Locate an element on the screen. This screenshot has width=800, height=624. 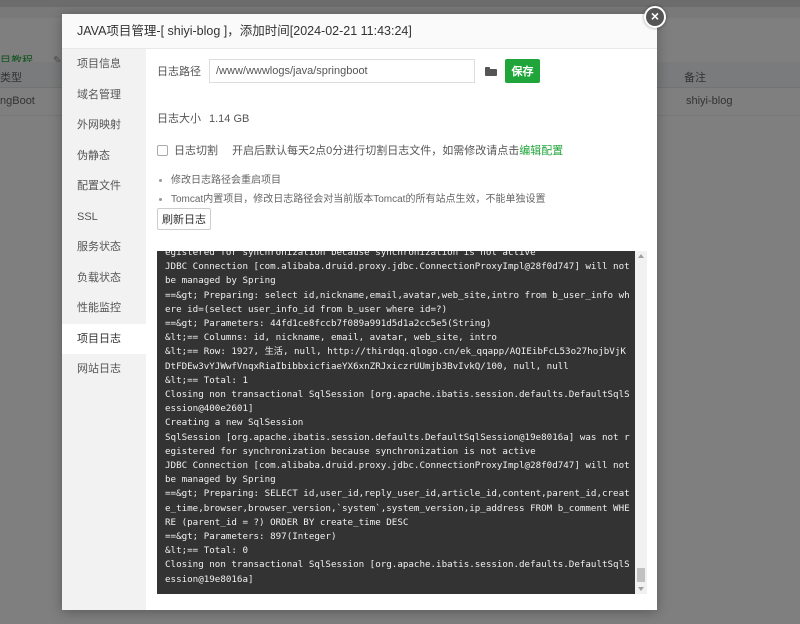
close-button: × is located at coordinates (655, 17).